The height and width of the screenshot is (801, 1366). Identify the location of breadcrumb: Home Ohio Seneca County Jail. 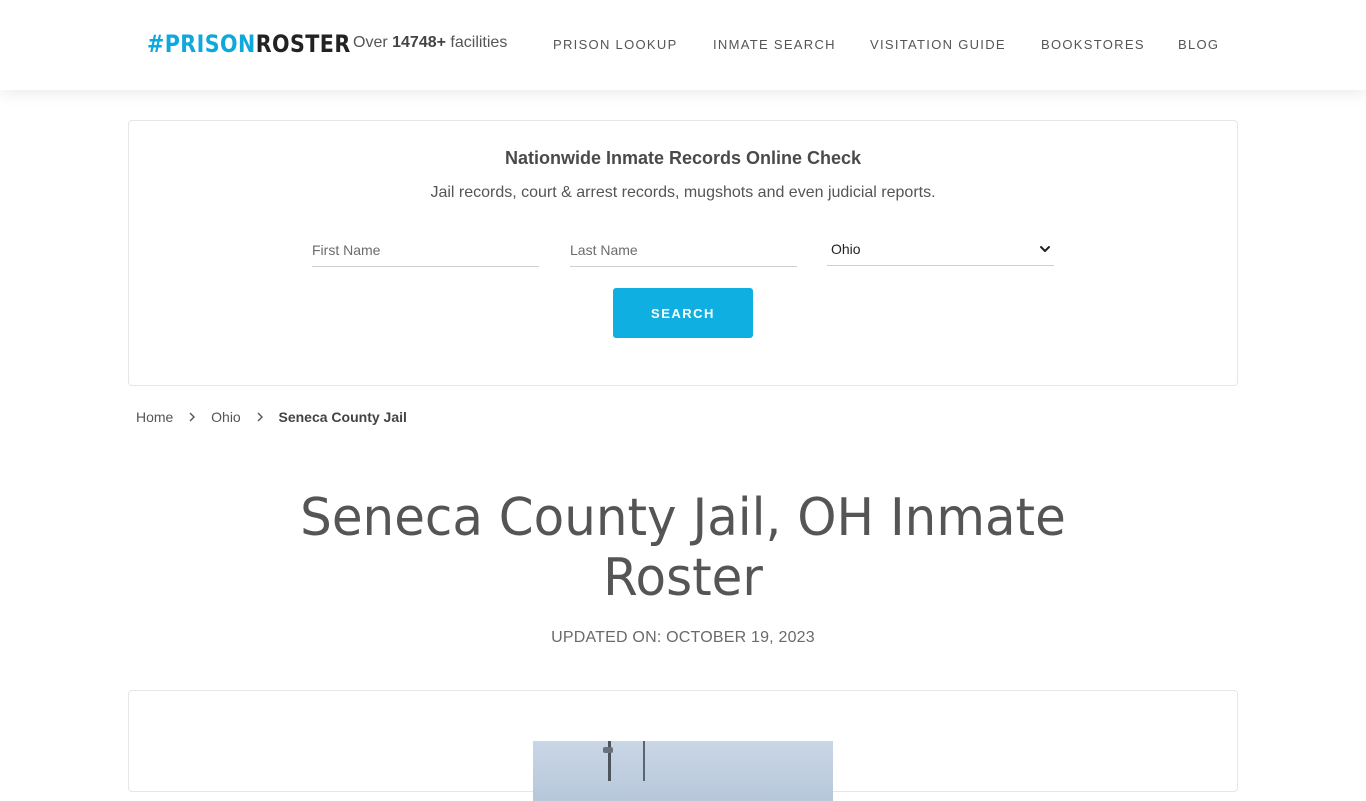
(271, 418).